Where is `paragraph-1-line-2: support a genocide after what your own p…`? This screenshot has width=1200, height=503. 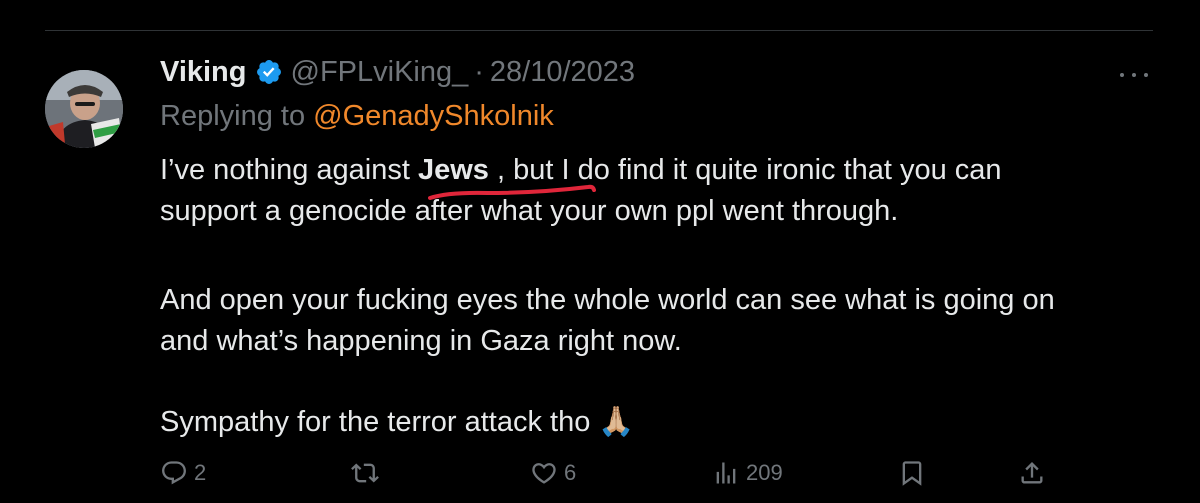 paragraph-1-line-2: support a genocide after what your own p… is located at coordinates (529, 211).